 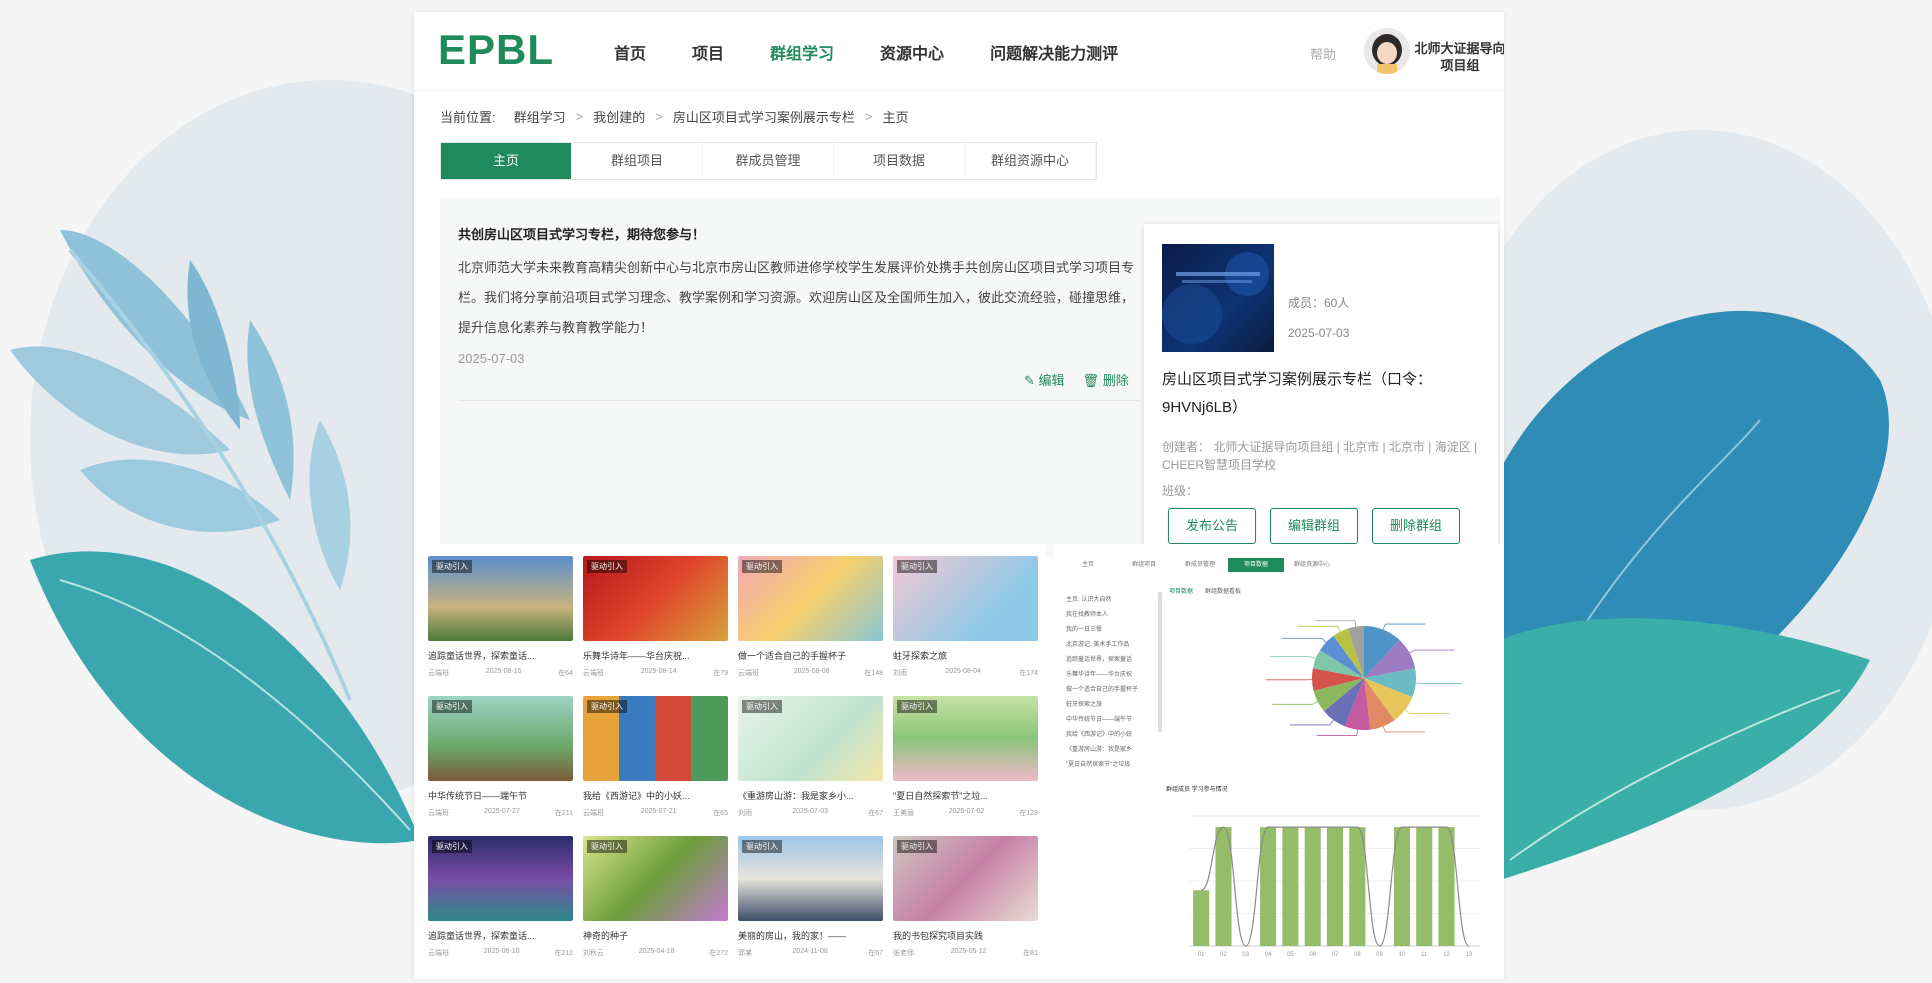 I want to click on divider, so click(x=799, y=400).